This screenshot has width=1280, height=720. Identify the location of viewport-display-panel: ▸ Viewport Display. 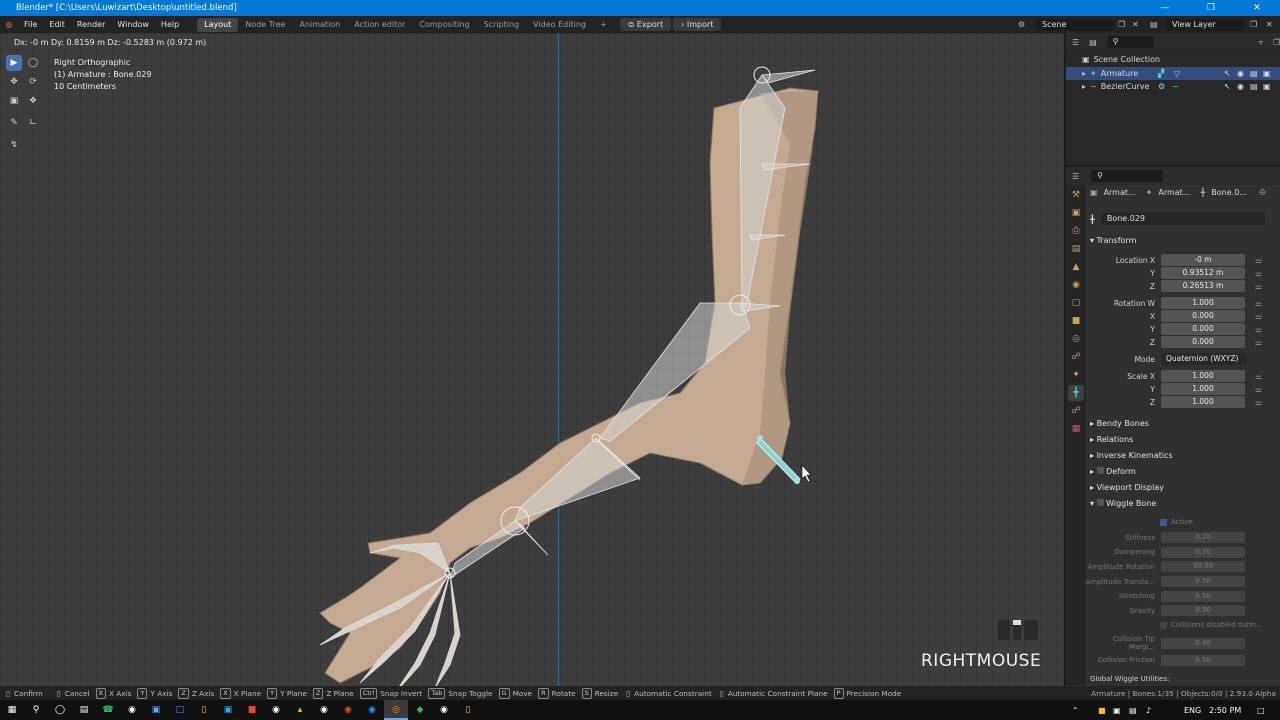
(1127, 487).